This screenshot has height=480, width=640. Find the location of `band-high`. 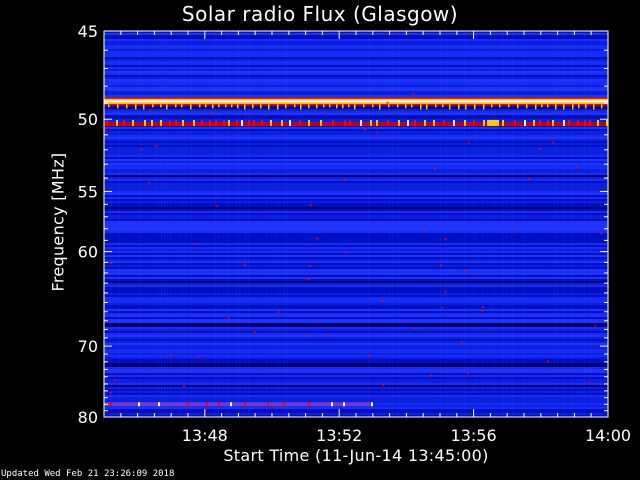

band-high is located at coordinates (356, 123).